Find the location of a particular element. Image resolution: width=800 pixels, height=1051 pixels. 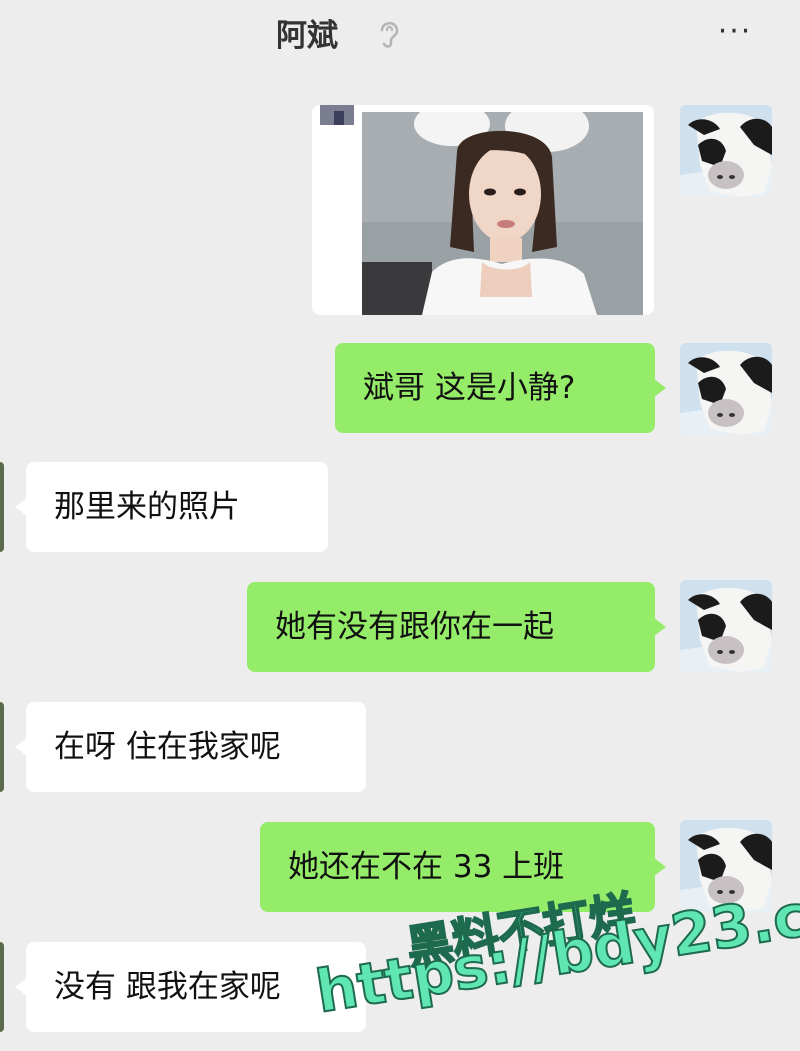

outgoing-message: 她有没有跟你在一起 is located at coordinates (456, 627).